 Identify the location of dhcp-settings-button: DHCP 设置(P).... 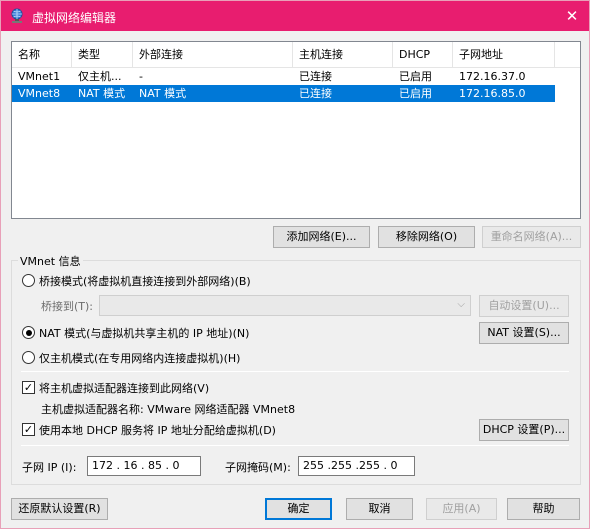
(524, 430).